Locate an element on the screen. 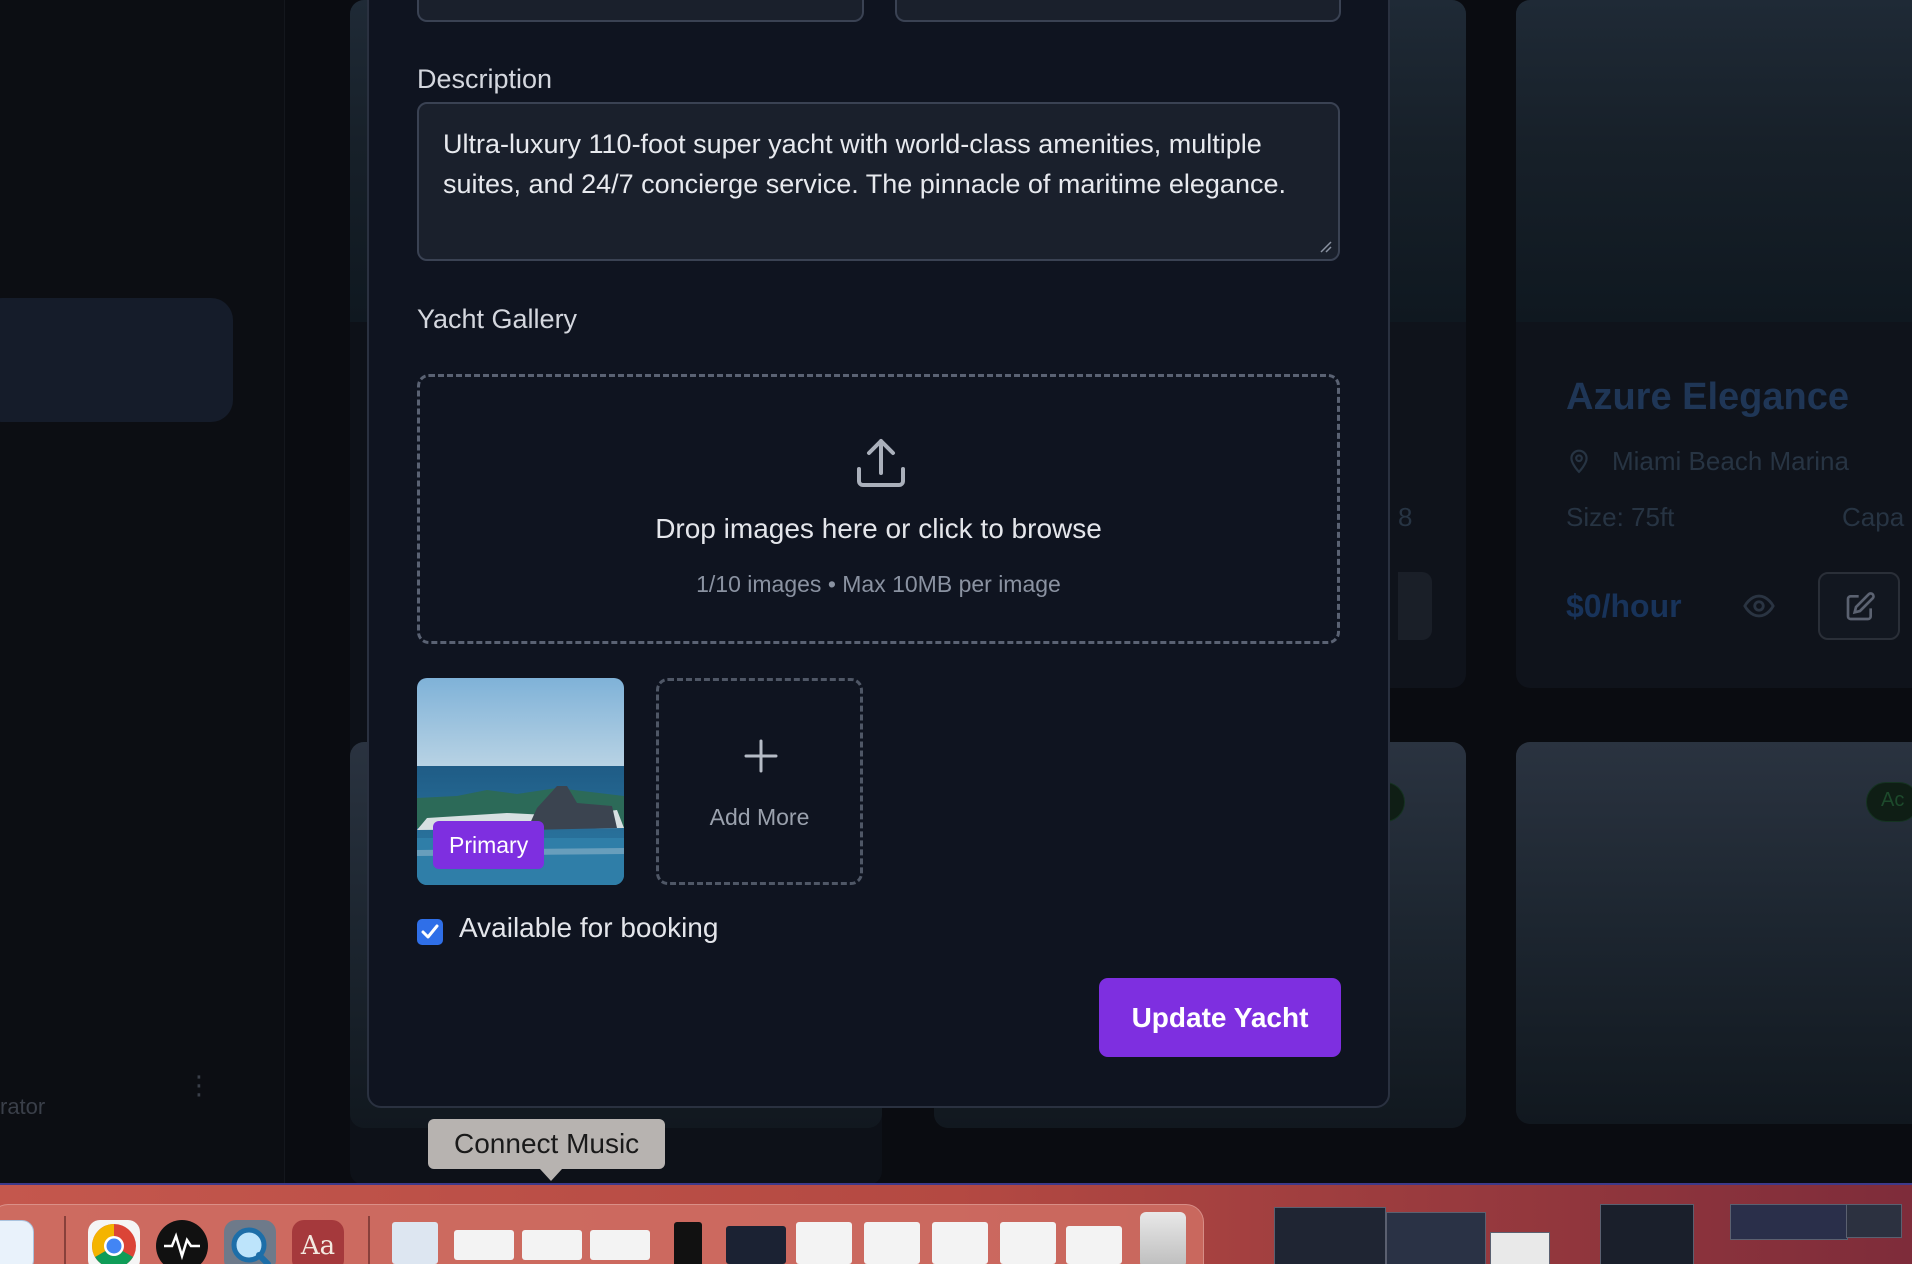  yacht-card-location: Miami Beach Marina is located at coordinates (1730, 461).